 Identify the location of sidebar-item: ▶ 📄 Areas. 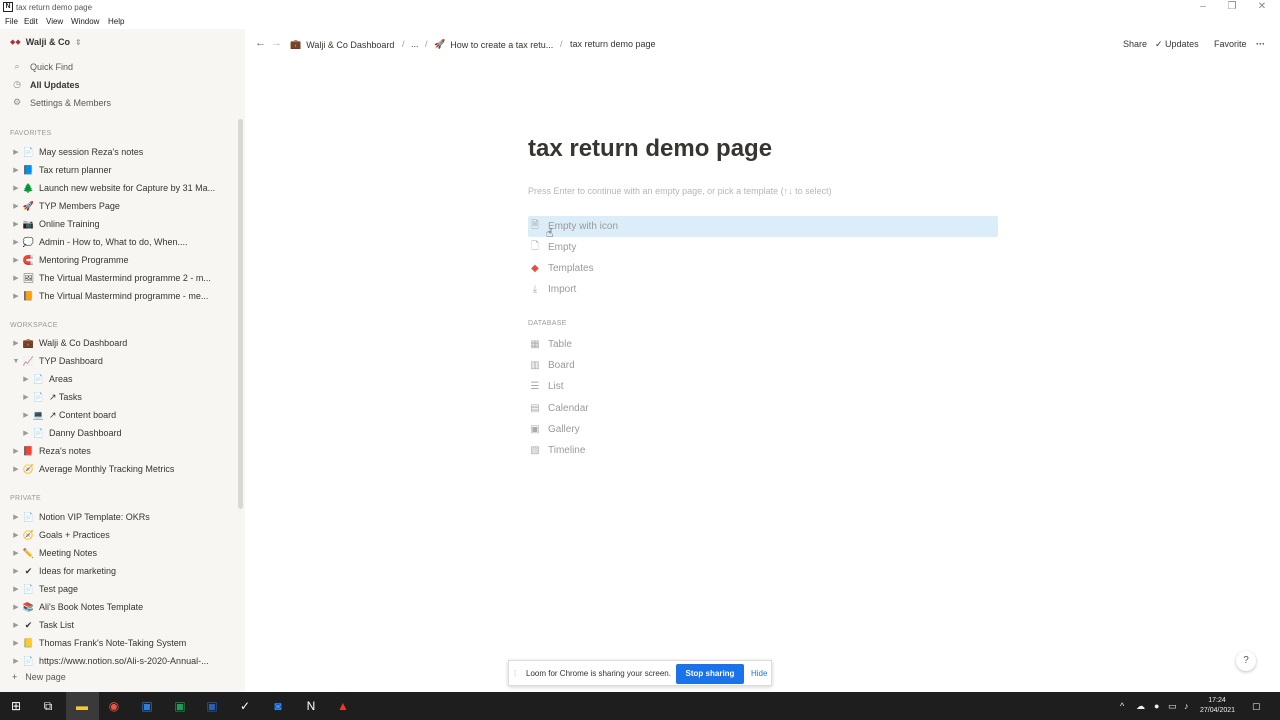
(122, 379).